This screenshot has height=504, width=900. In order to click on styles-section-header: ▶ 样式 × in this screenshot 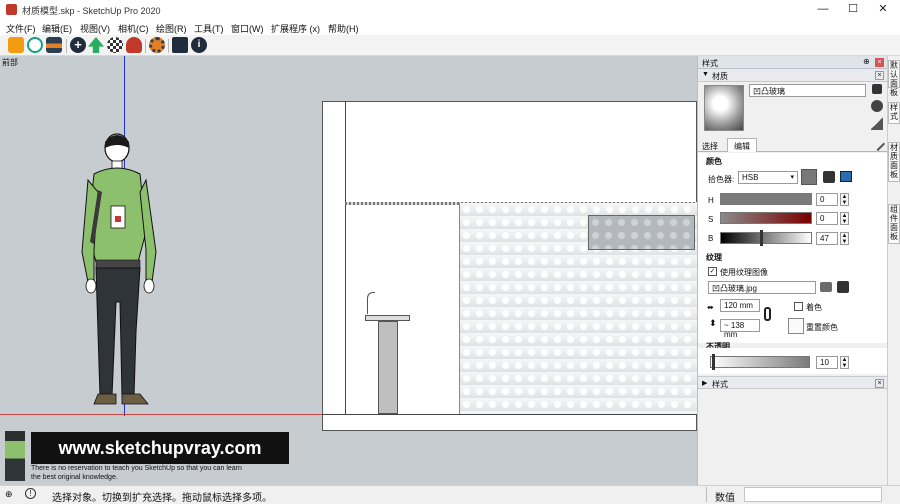, I will do `click(792, 382)`.